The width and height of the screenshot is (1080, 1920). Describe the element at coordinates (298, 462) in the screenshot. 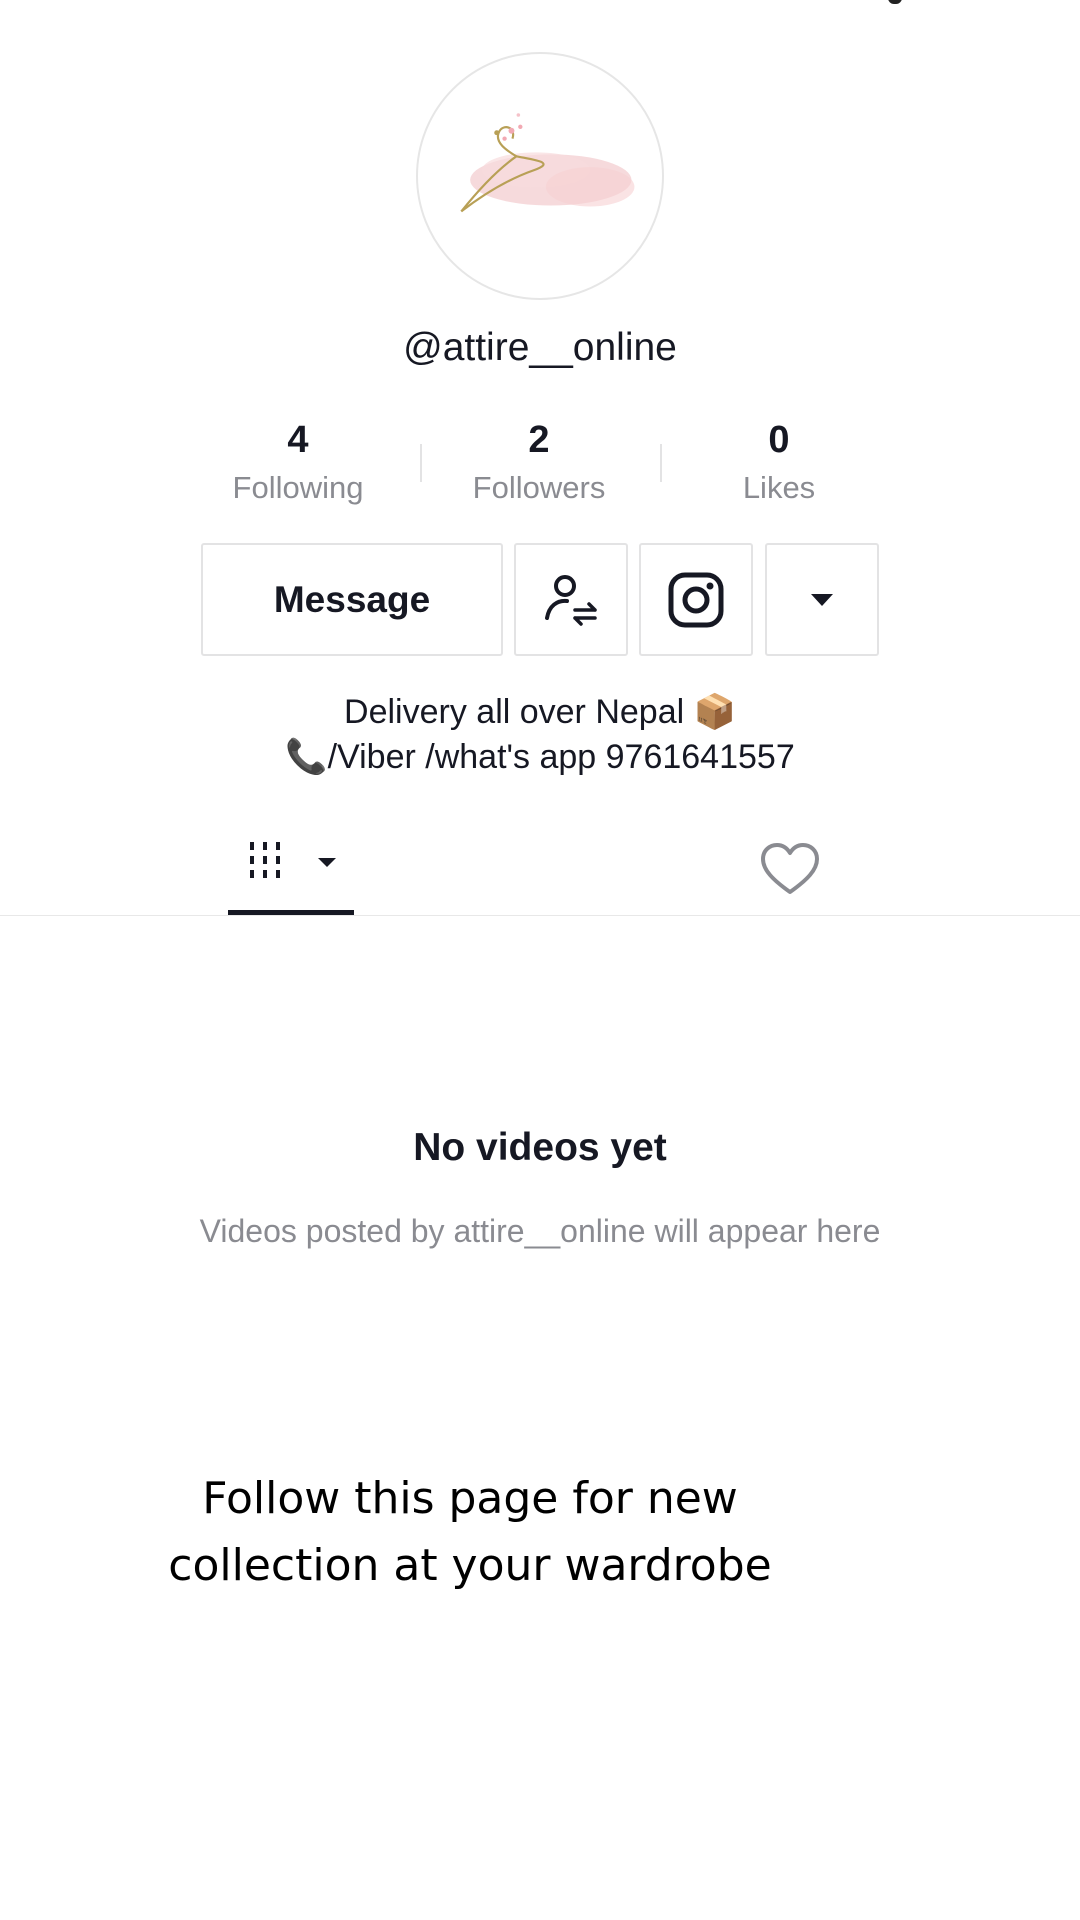

I see `stat-following: 4 Following` at that location.